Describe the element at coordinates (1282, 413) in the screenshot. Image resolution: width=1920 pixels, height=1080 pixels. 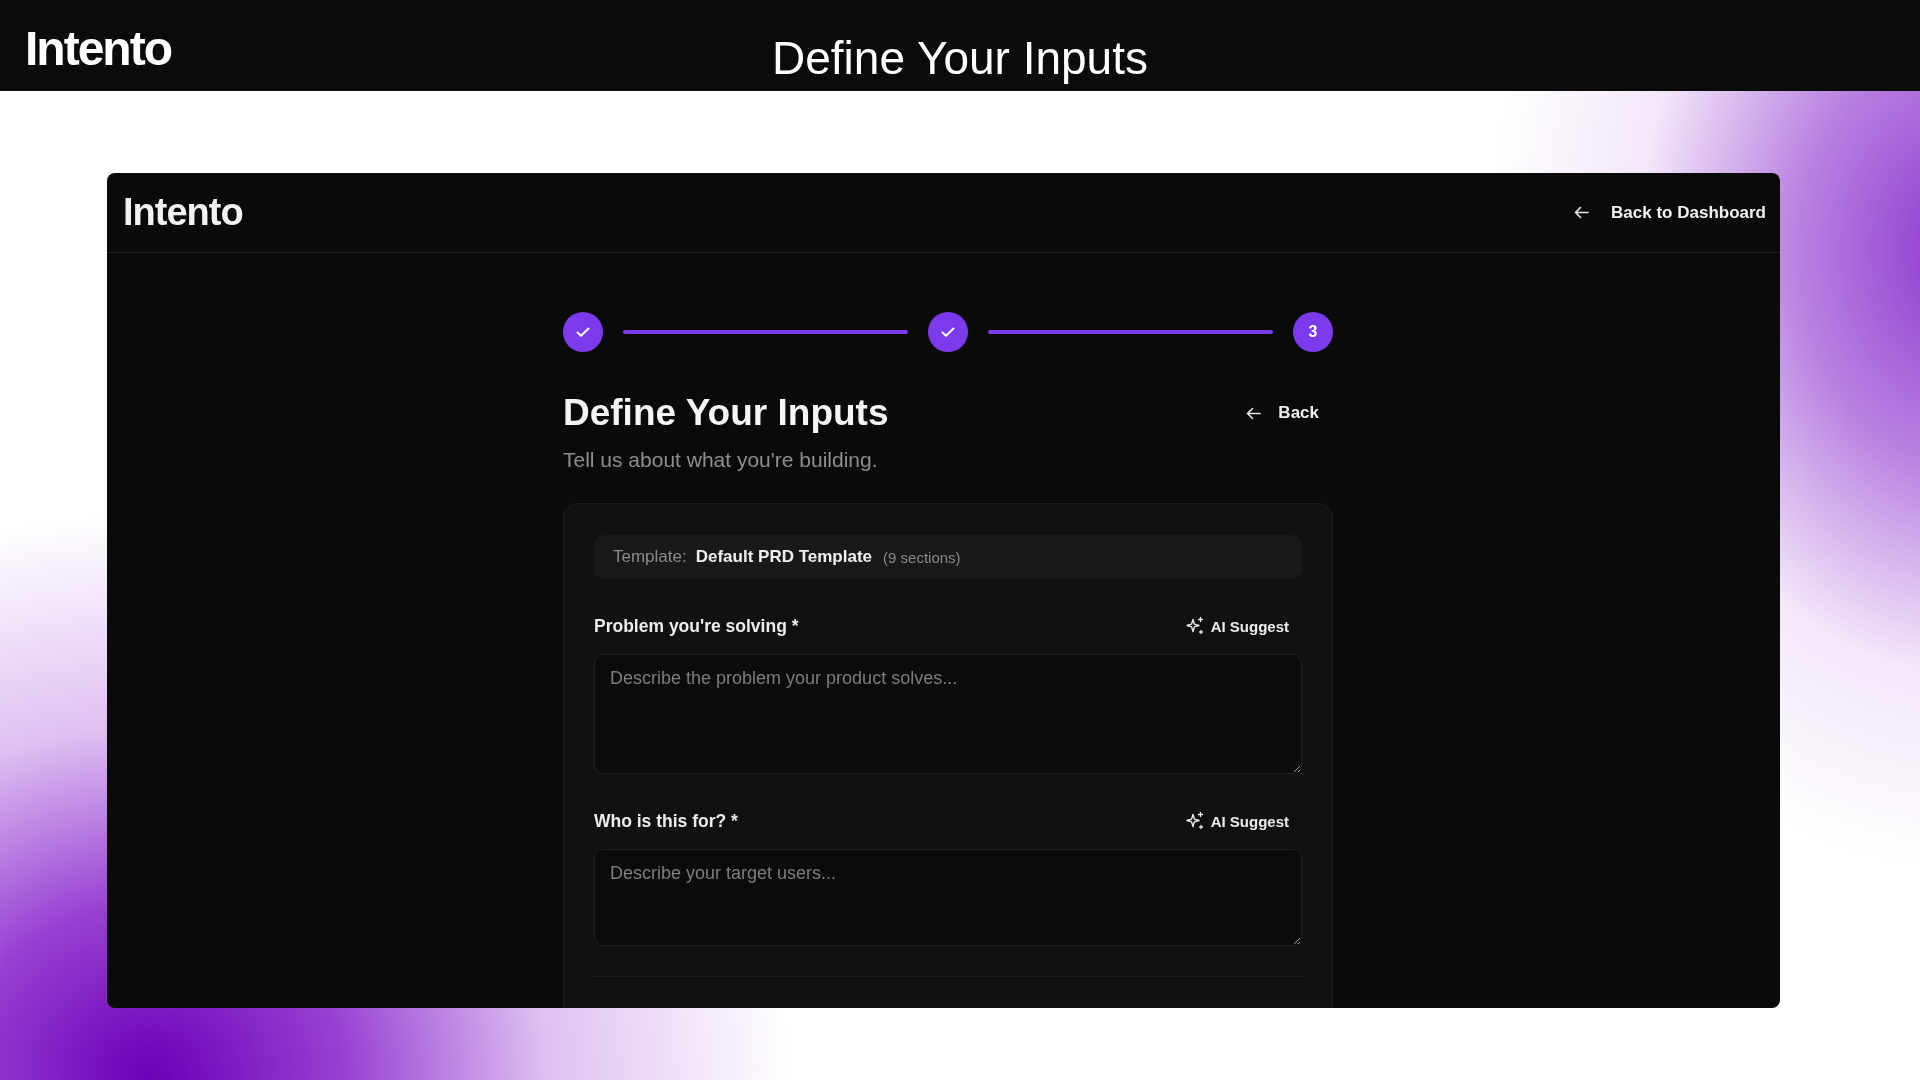
I see `back-button: Back` at that location.